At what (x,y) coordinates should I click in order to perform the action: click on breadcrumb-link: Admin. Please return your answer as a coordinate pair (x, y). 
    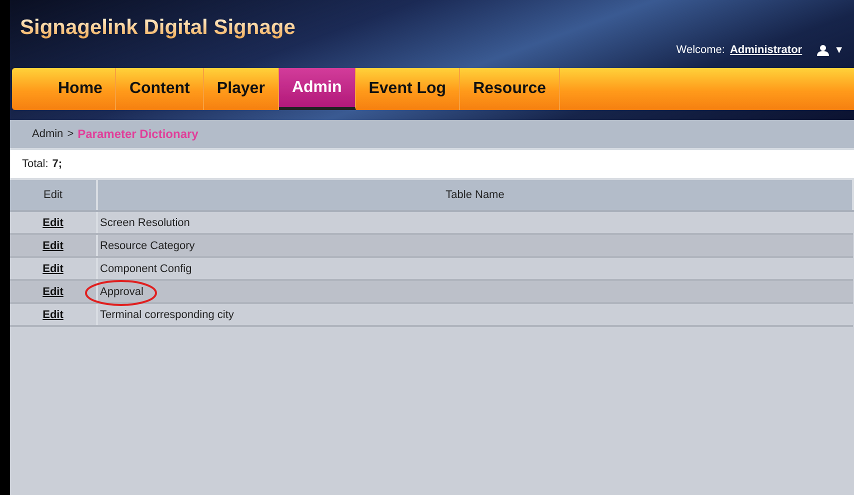
    Looking at the image, I should click on (48, 134).